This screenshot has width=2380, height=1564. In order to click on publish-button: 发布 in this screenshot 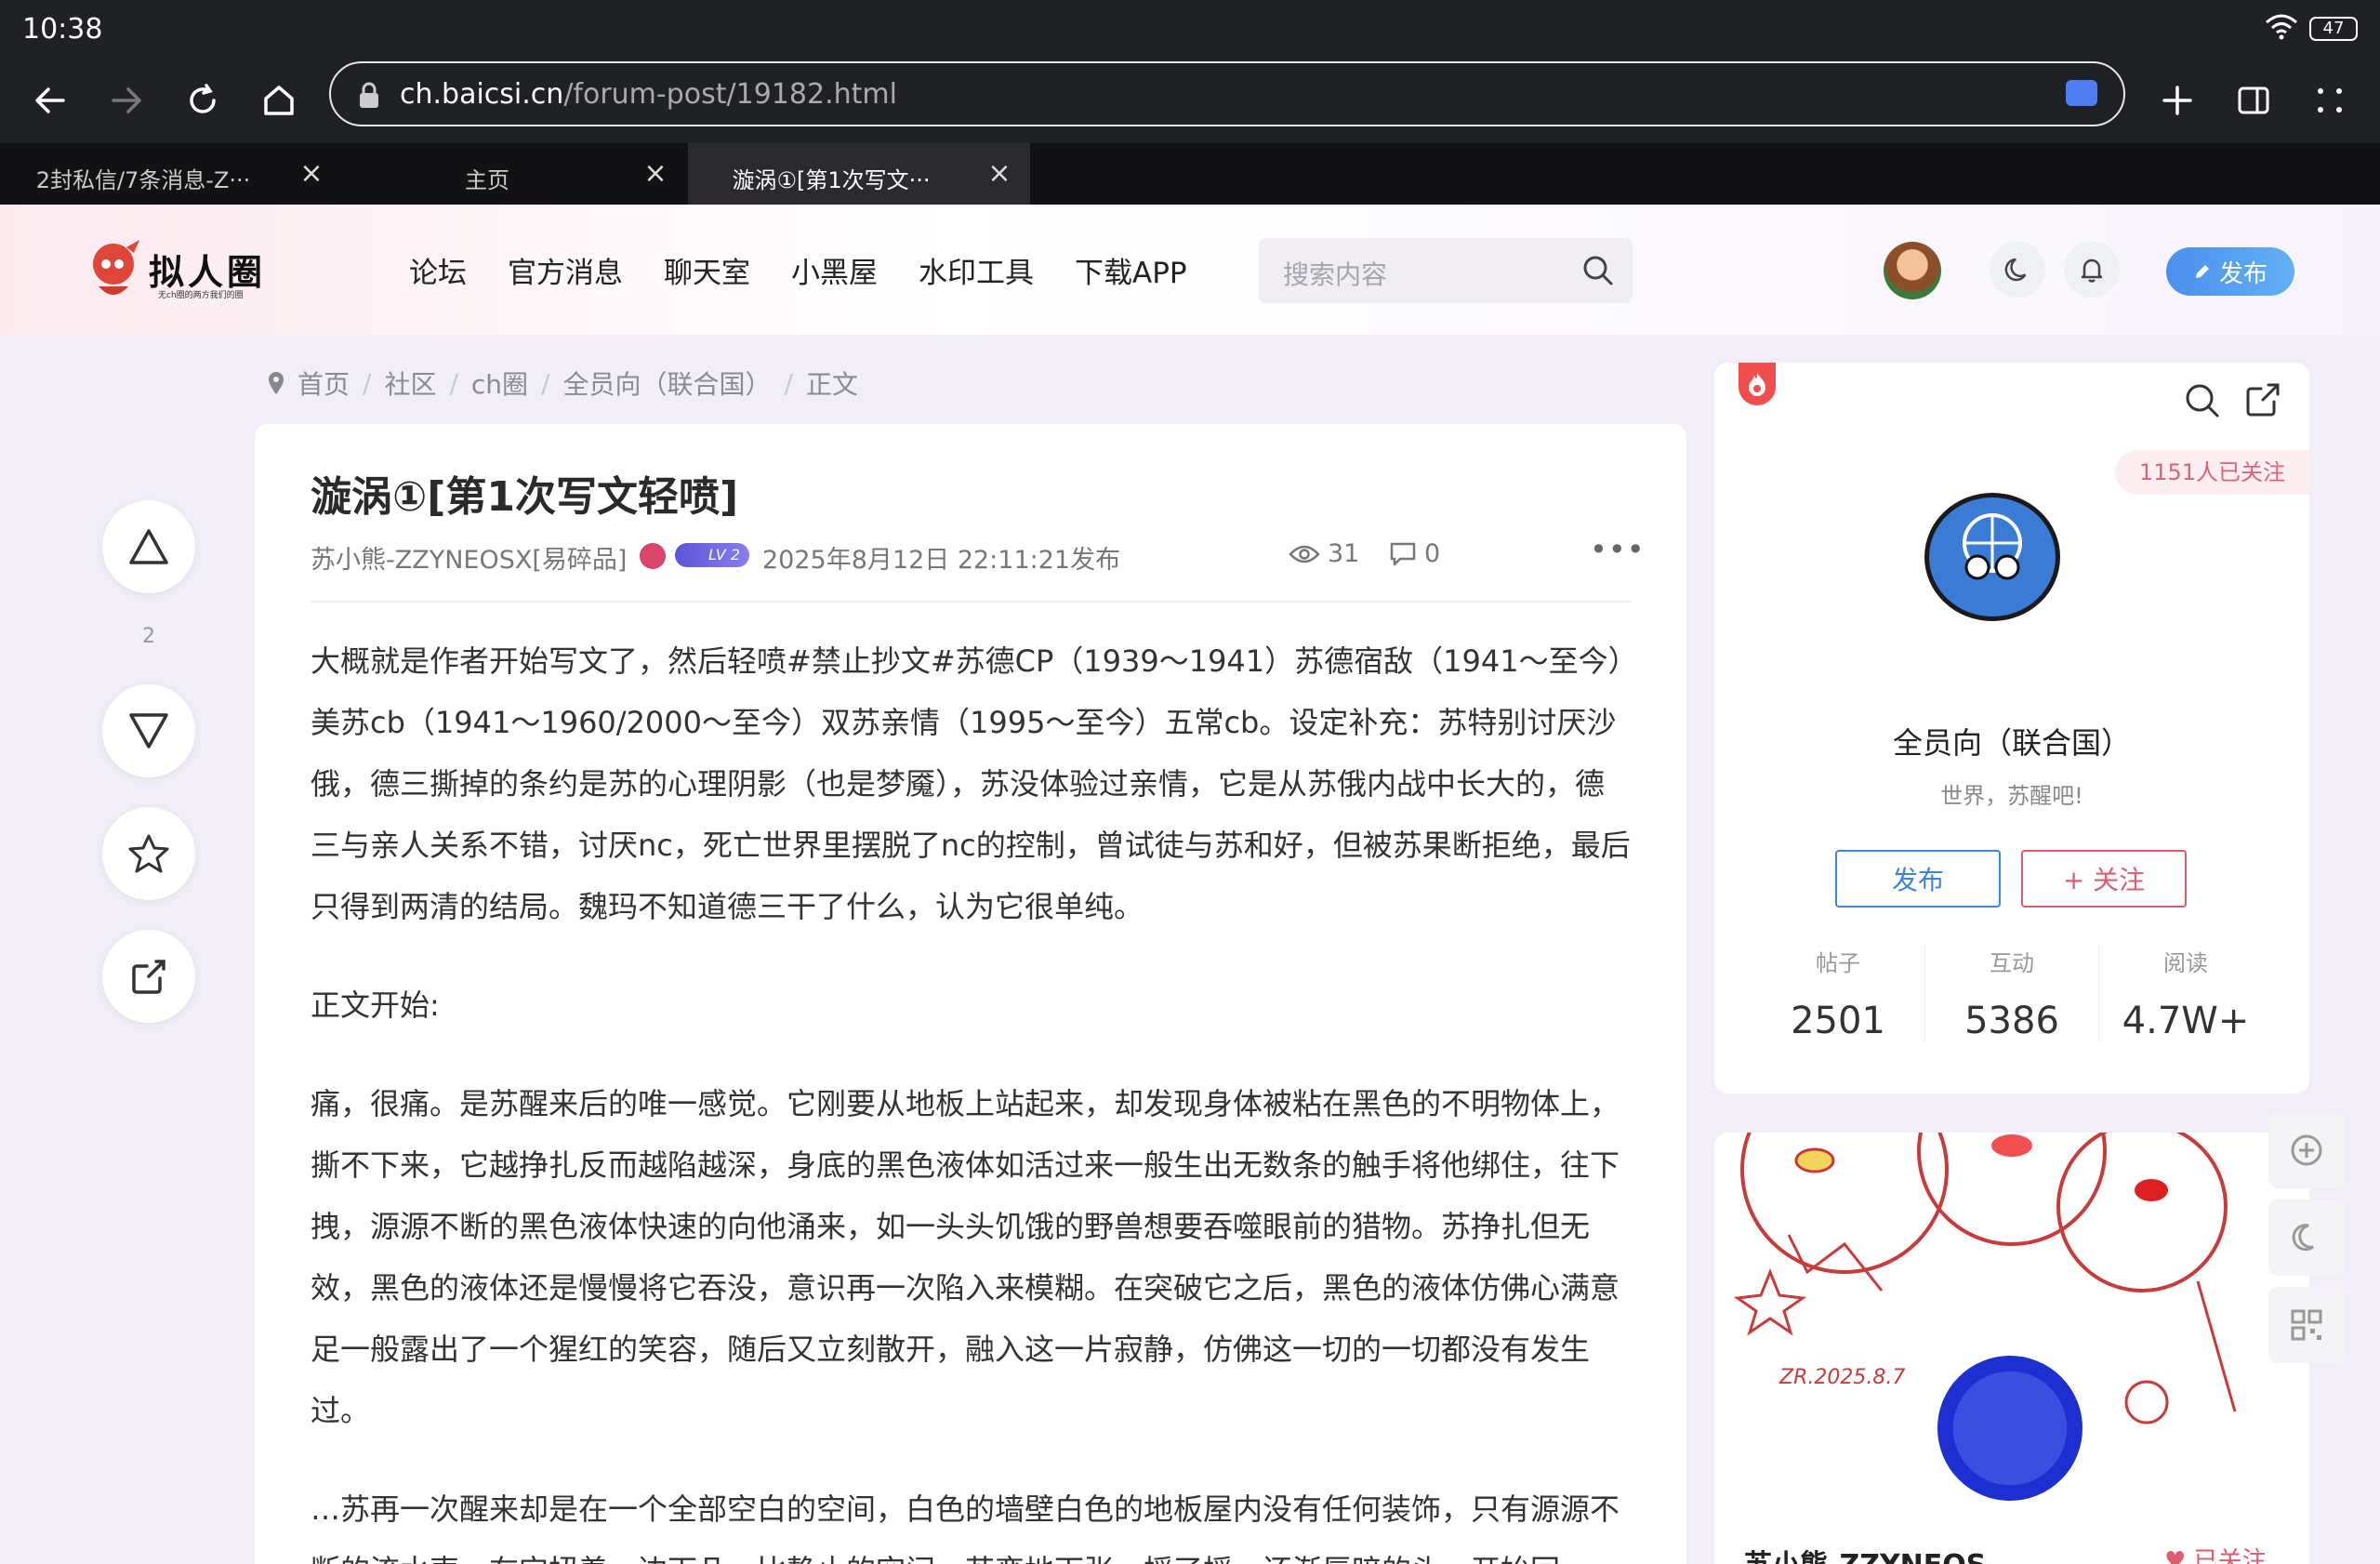, I will do `click(2230, 272)`.